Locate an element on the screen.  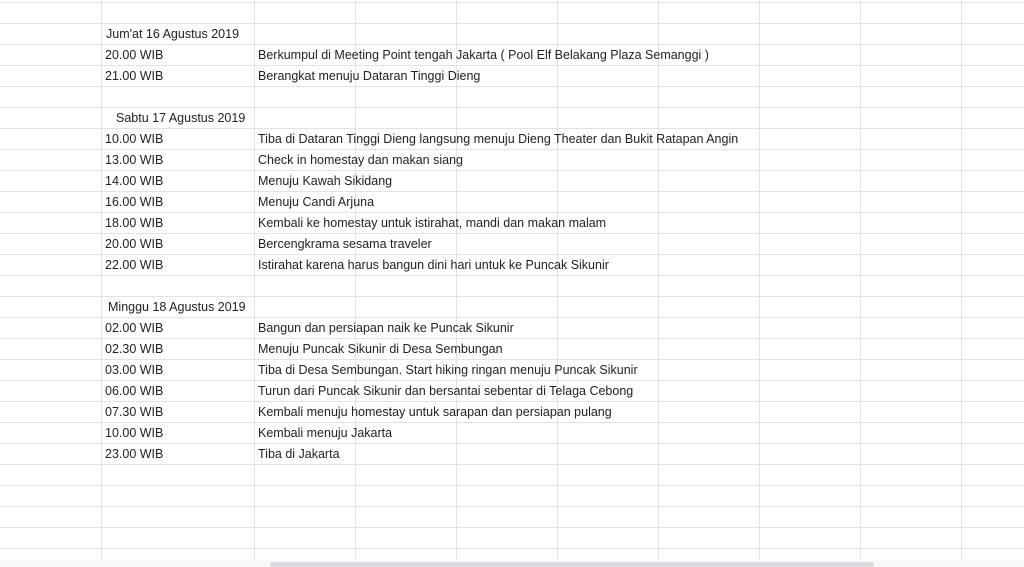
time-cell: 02.30 WIB is located at coordinates (134, 348).